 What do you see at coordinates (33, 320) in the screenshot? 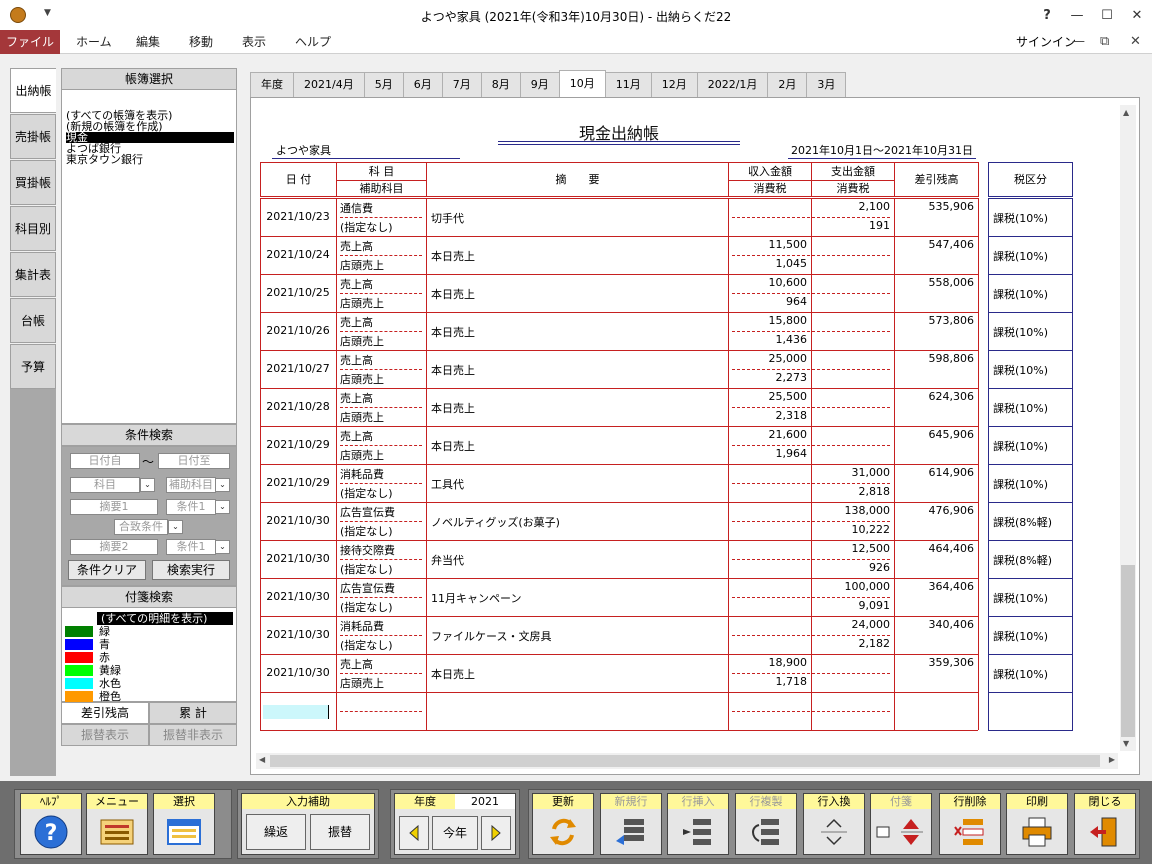
I see `side-tab-ledger: 台帳` at bounding box center [33, 320].